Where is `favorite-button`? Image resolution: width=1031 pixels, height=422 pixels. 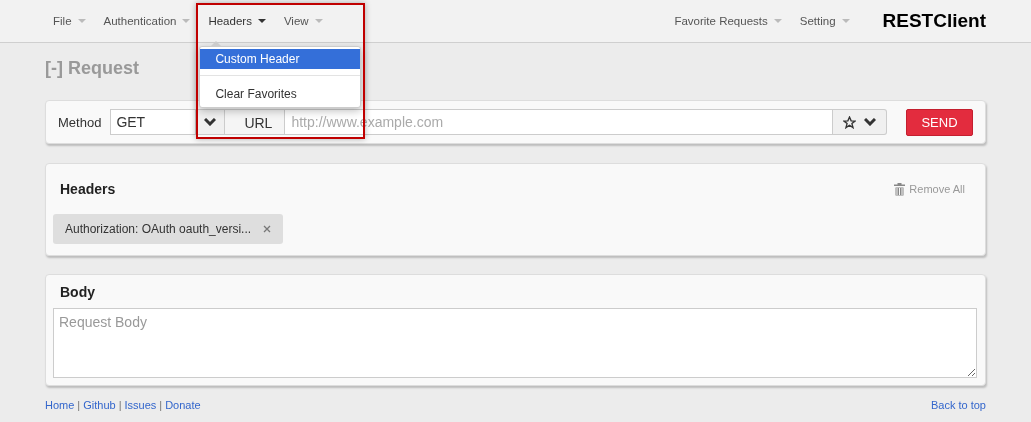 favorite-button is located at coordinates (860, 122).